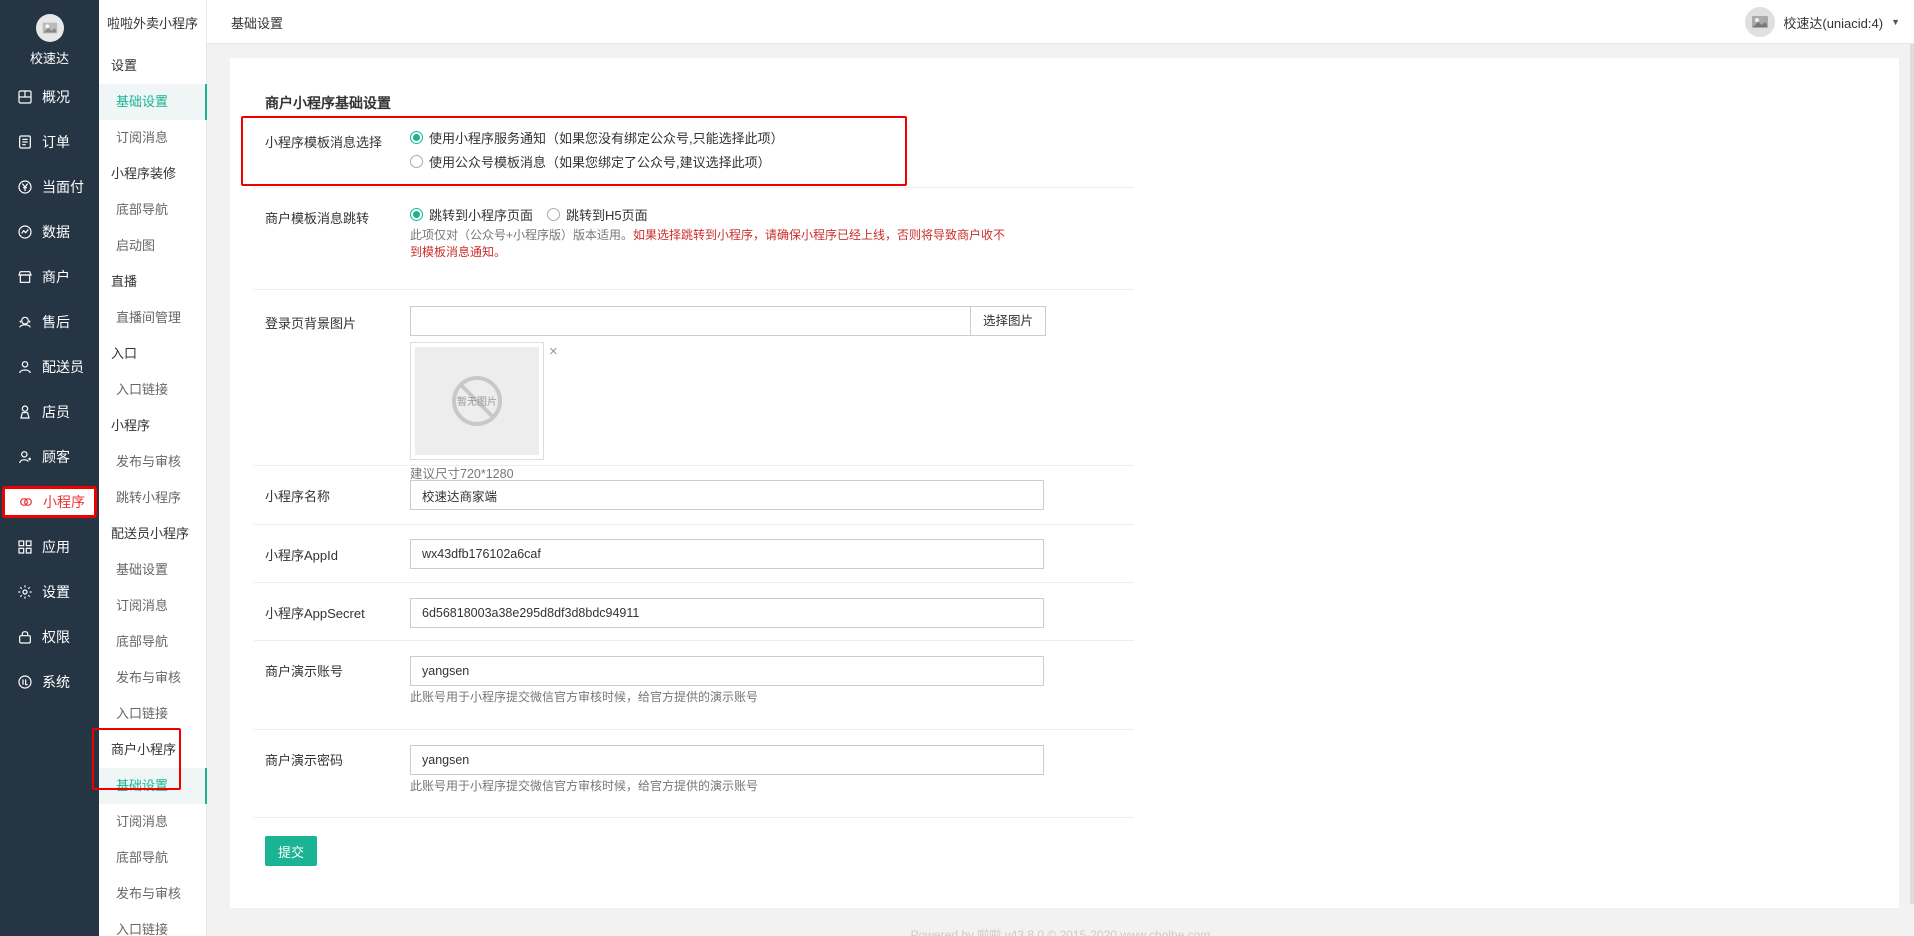 The height and width of the screenshot is (936, 1914). What do you see at coordinates (131, 425) in the screenshot?
I see `subnav-group-title: 小程序` at bounding box center [131, 425].